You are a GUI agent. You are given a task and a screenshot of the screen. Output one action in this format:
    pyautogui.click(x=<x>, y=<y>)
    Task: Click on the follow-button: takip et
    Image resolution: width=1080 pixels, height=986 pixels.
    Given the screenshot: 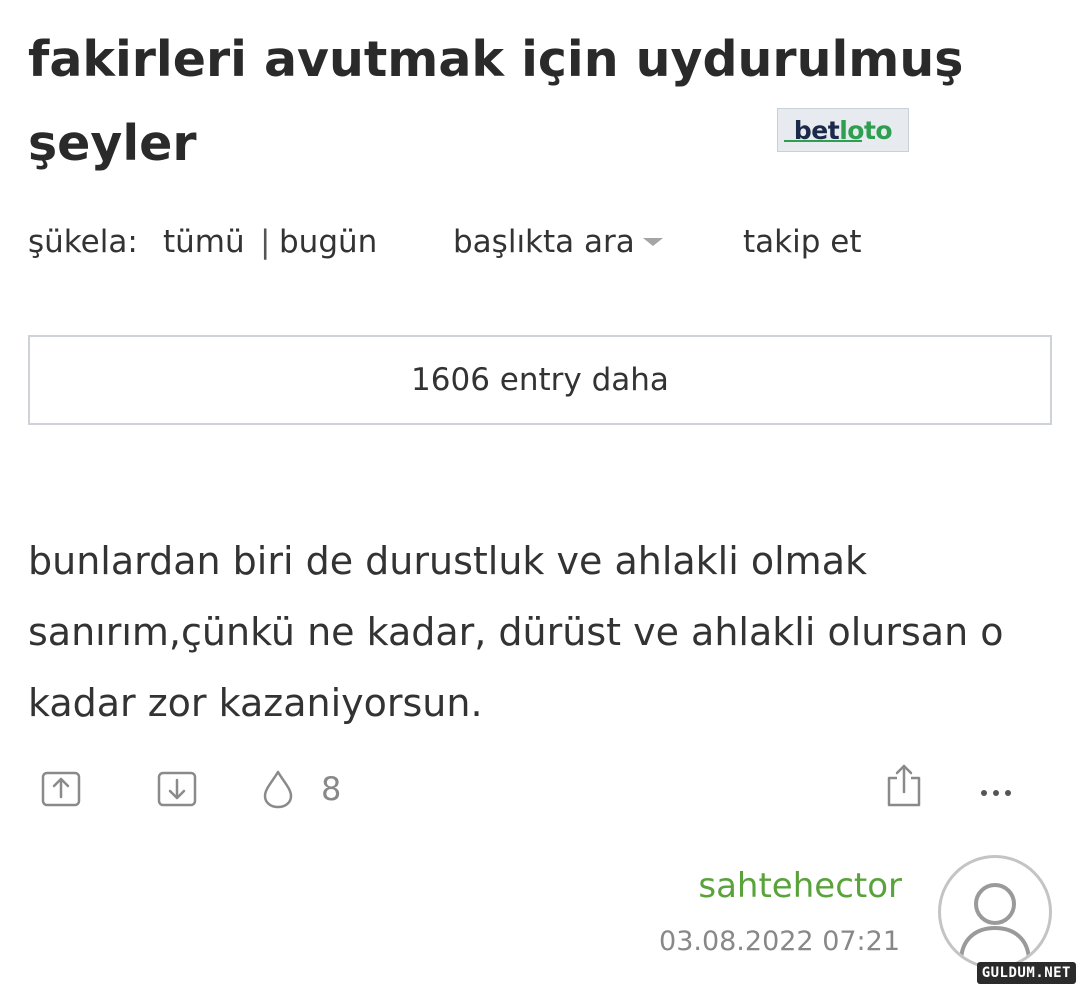 What is the action you would take?
    pyautogui.click(x=802, y=242)
    